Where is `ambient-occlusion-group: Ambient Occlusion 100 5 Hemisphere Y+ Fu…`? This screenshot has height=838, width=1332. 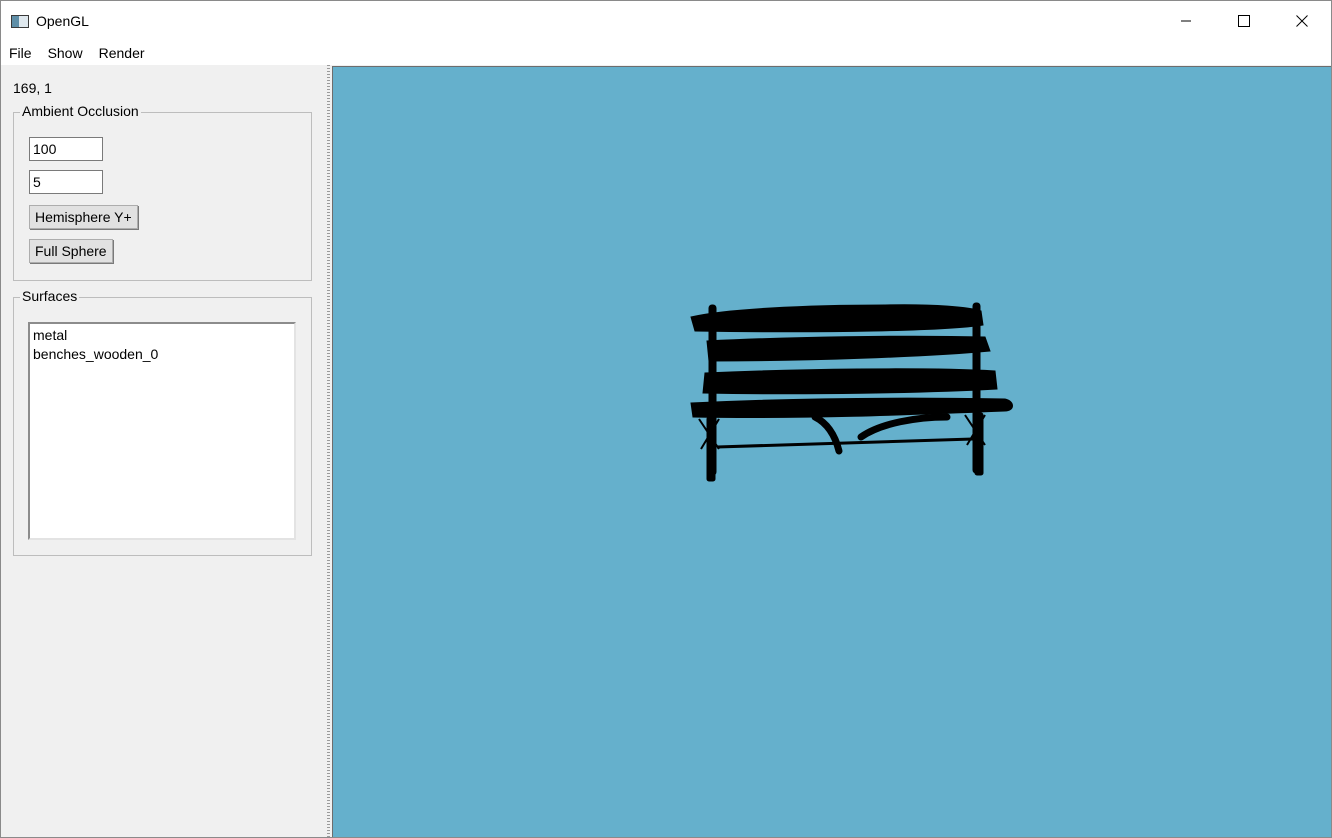 ambient-occlusion-group: Ambient Occlusion 100 5 Hemisphere Y+ Fu… is located at coordinates (162, 192).